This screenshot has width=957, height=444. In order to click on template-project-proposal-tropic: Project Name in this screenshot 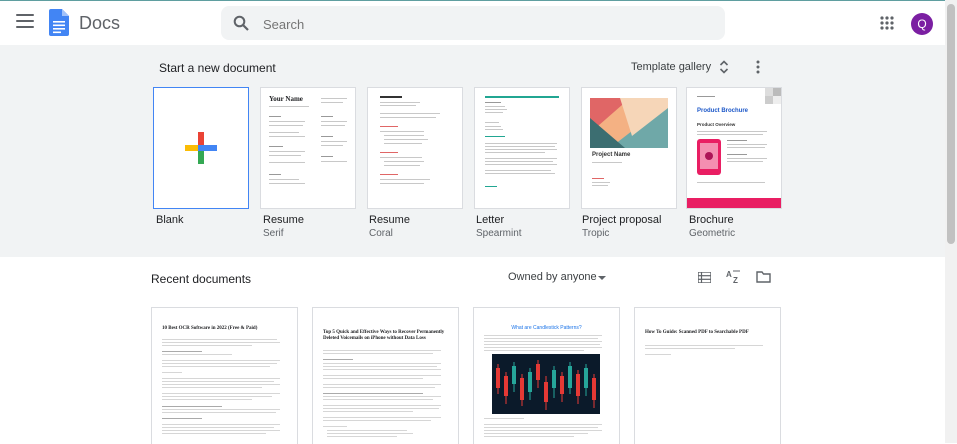, I will do `click(629, 148)`.